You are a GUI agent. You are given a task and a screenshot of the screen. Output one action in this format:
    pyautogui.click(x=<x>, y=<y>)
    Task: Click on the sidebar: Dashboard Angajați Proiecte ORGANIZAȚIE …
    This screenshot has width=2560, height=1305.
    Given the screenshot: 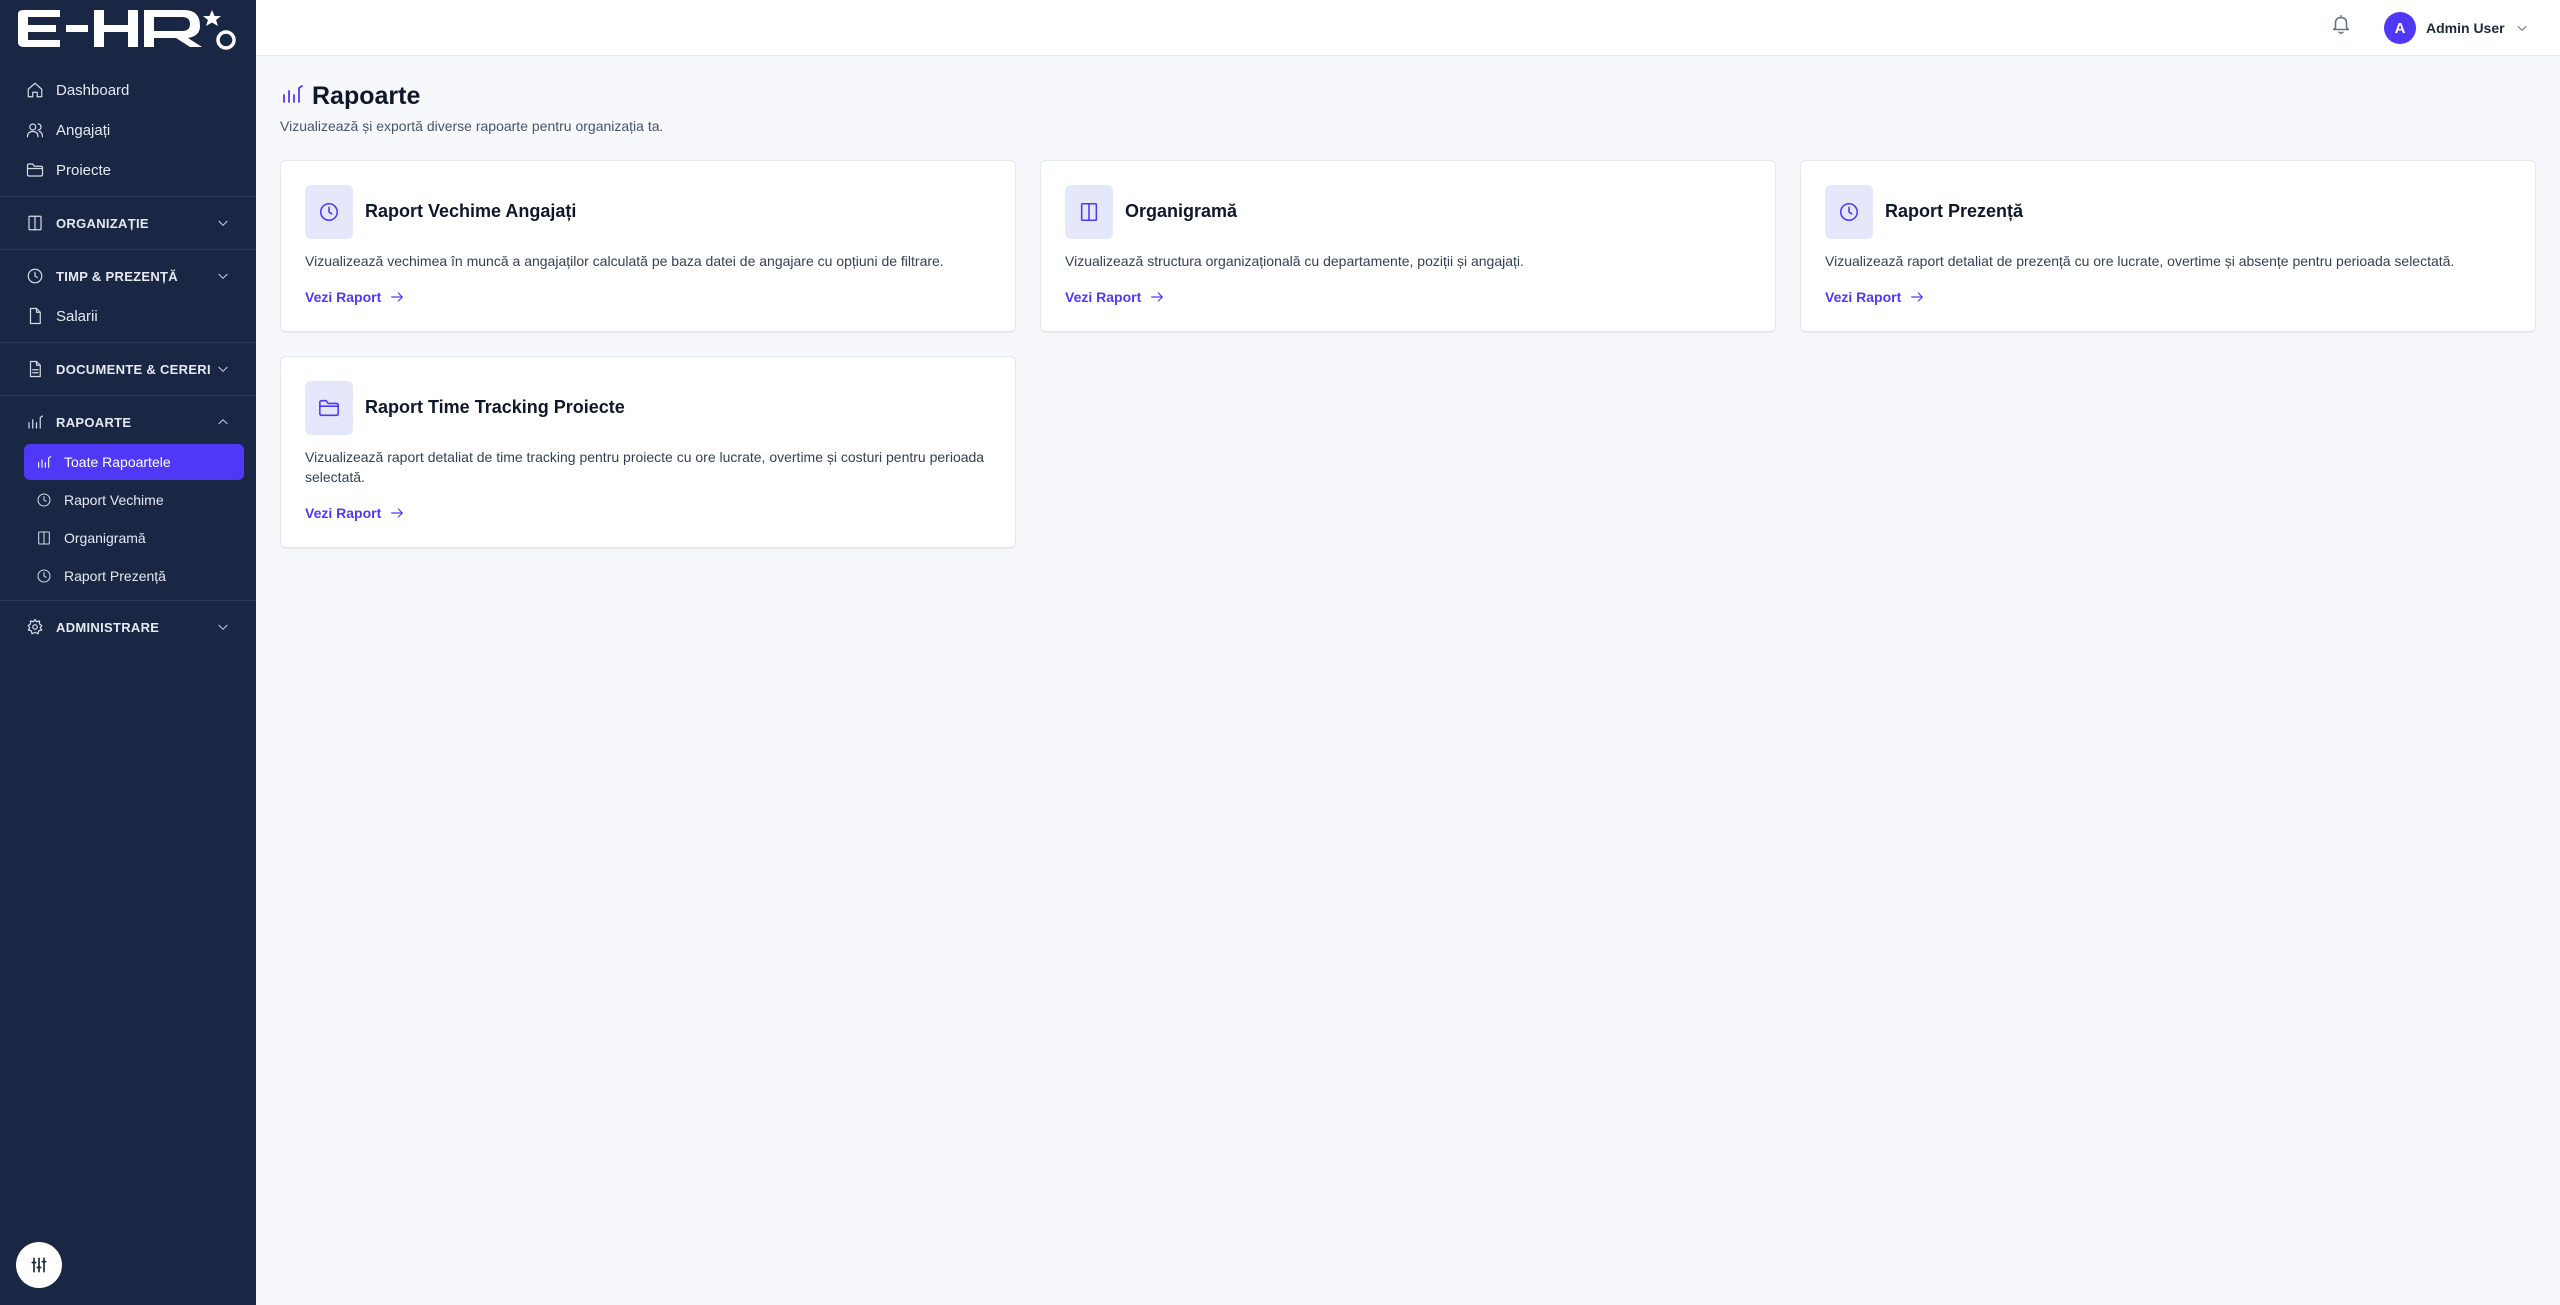 What is the action you would take?
    pyautogui.click(x=128, y=652)
    